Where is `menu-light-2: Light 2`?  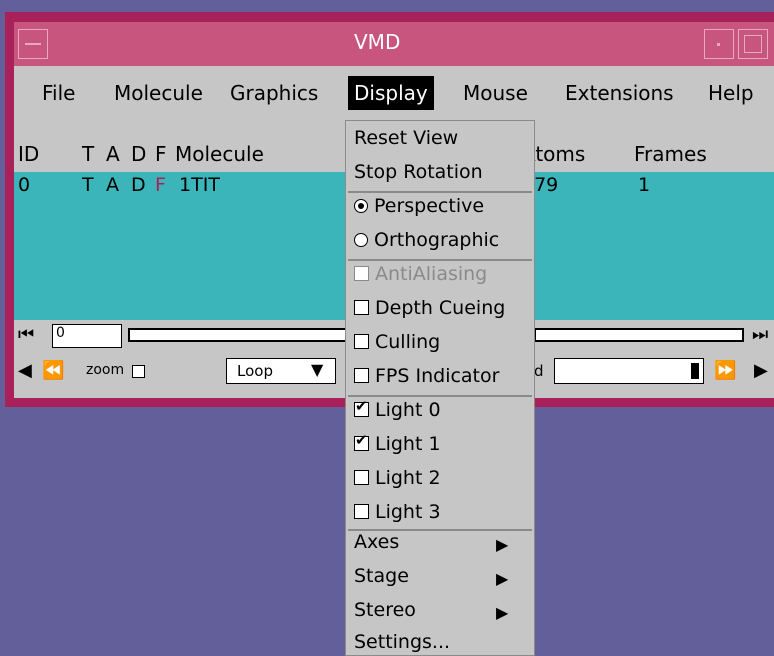
menu-light-2: Light 2 is located at coordinates (397, 478).